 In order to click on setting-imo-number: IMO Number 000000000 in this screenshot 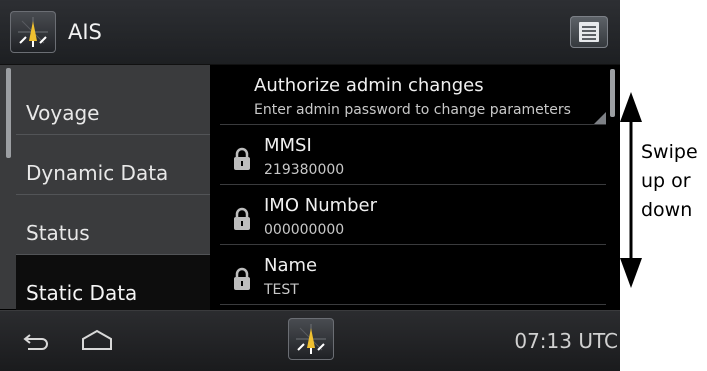, I will do `click(413, 215)`.